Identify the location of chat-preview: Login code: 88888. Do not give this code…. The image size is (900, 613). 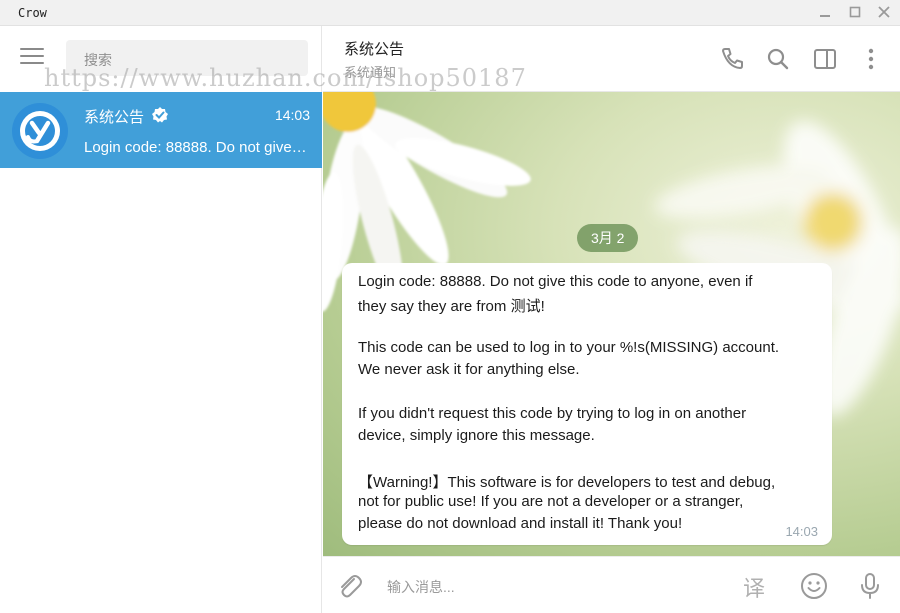
(197, 147).